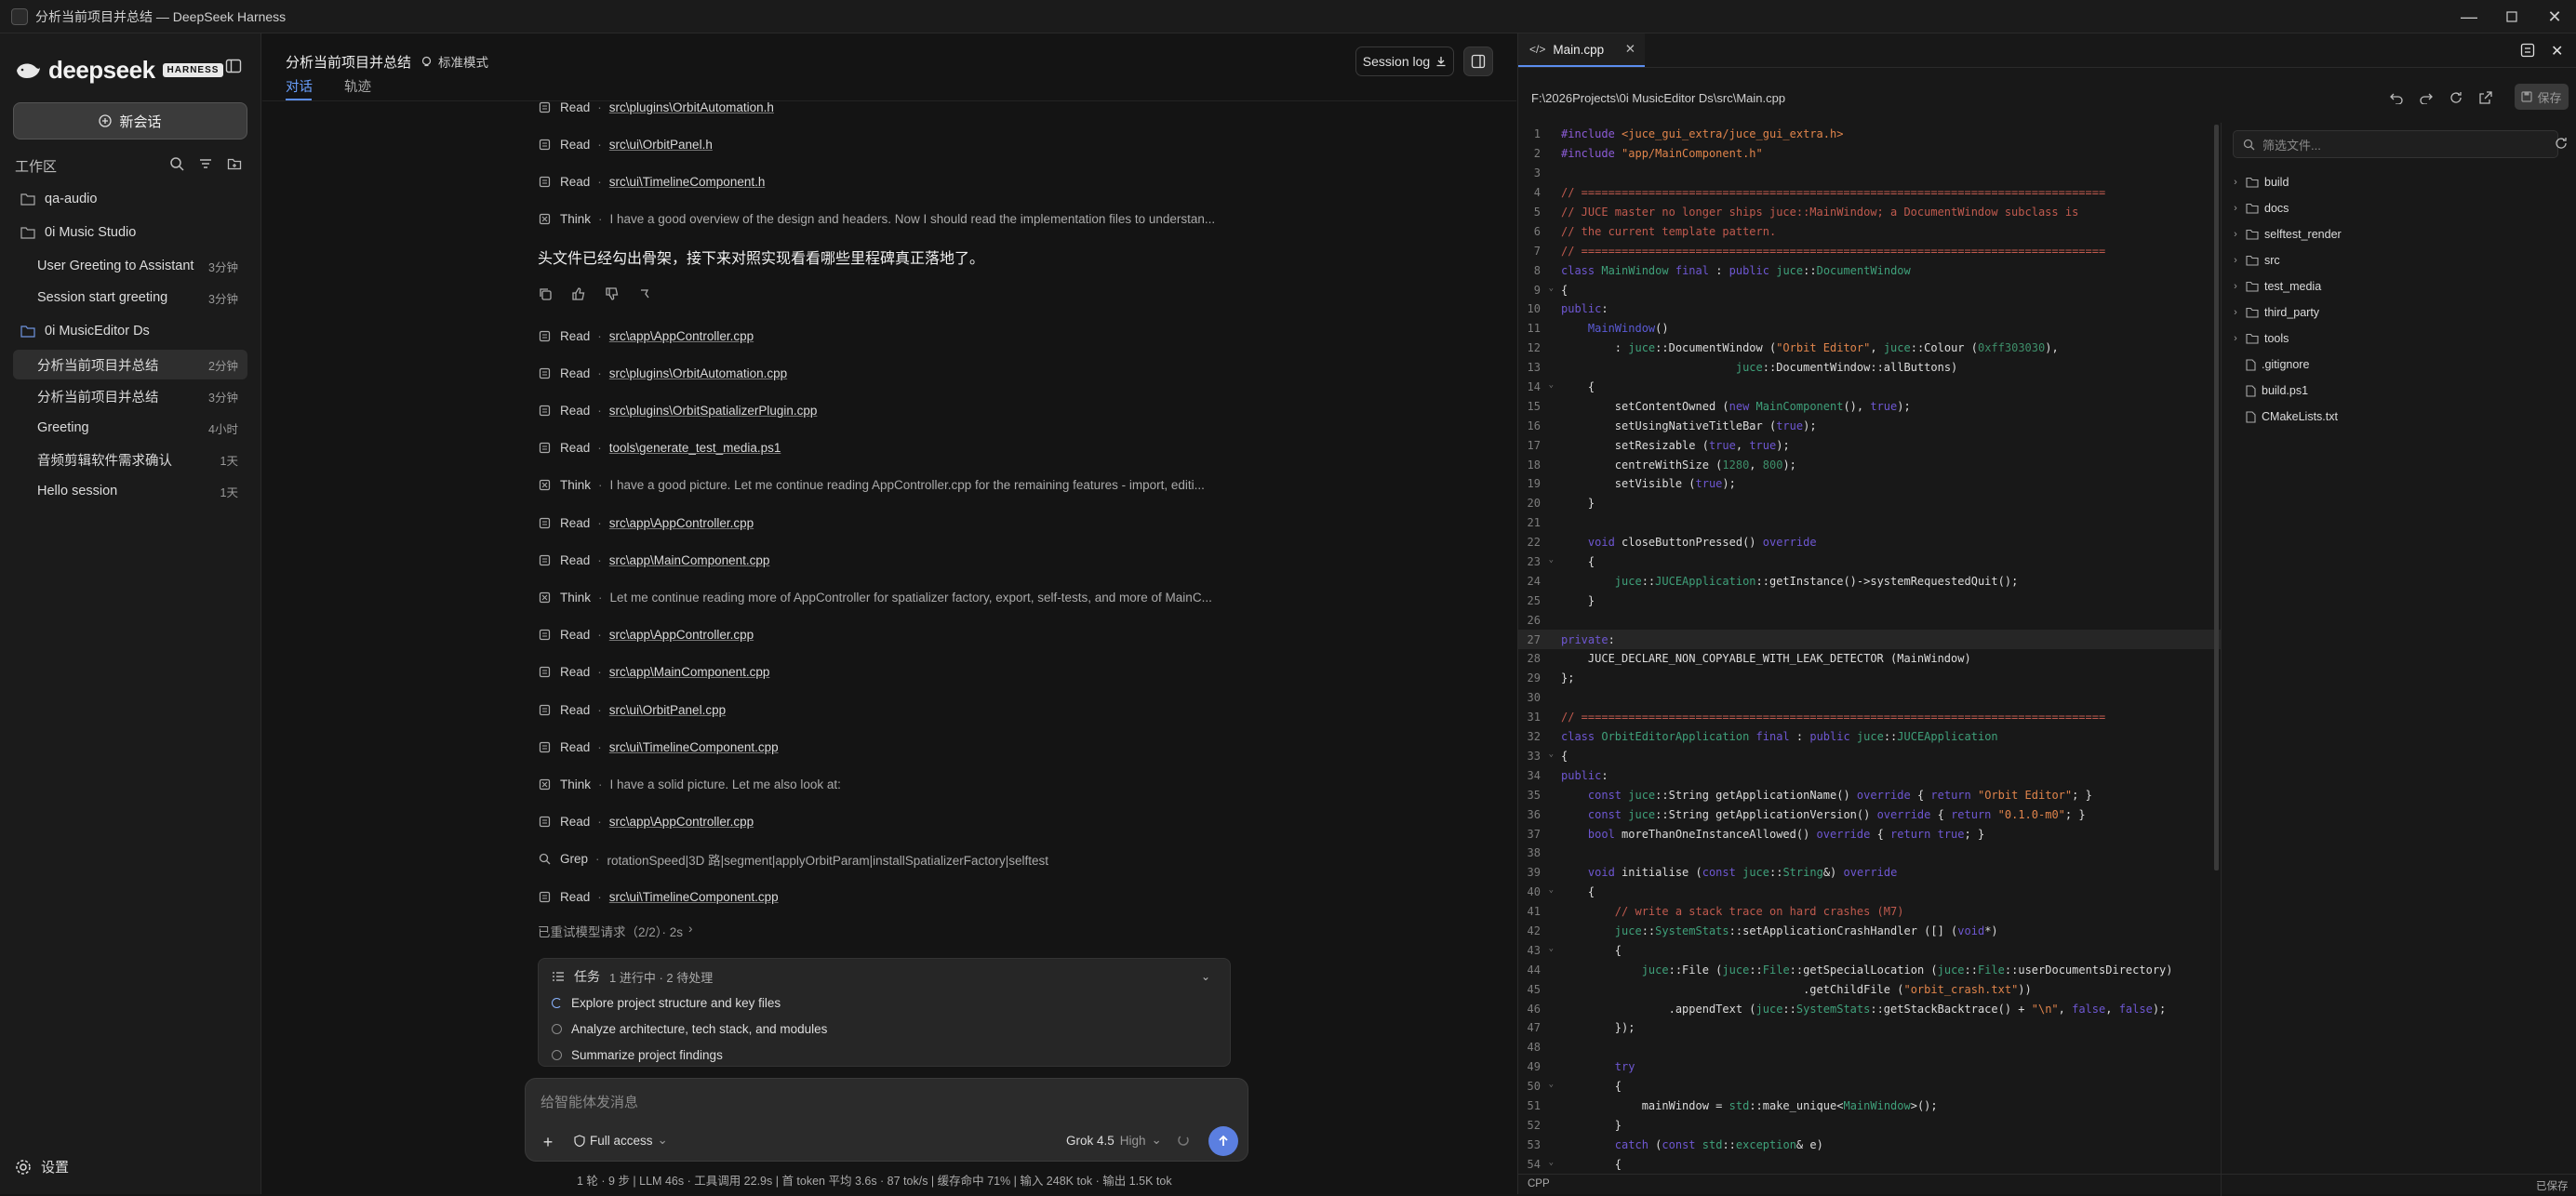  What do you see at coordinates (1869, 329) in the screenshot?
I see `code-line: 11 MainWindow()` at bounding box center [1869, 329].